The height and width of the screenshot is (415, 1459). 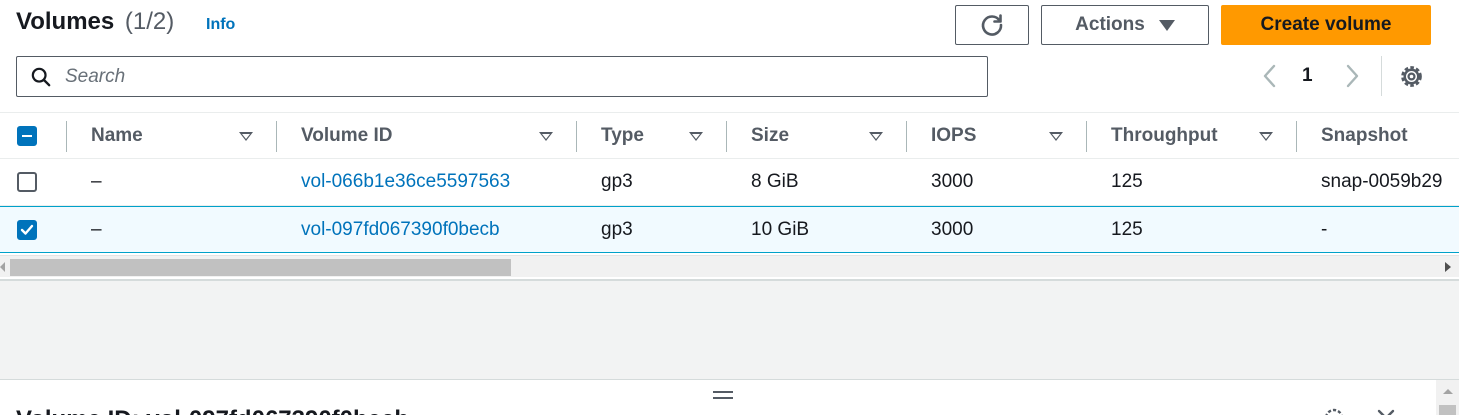 What do you see at coordinates (953, 135) in the screenshot?
I see `column-header-iops: IOPS` at bounding box center [953, 135].